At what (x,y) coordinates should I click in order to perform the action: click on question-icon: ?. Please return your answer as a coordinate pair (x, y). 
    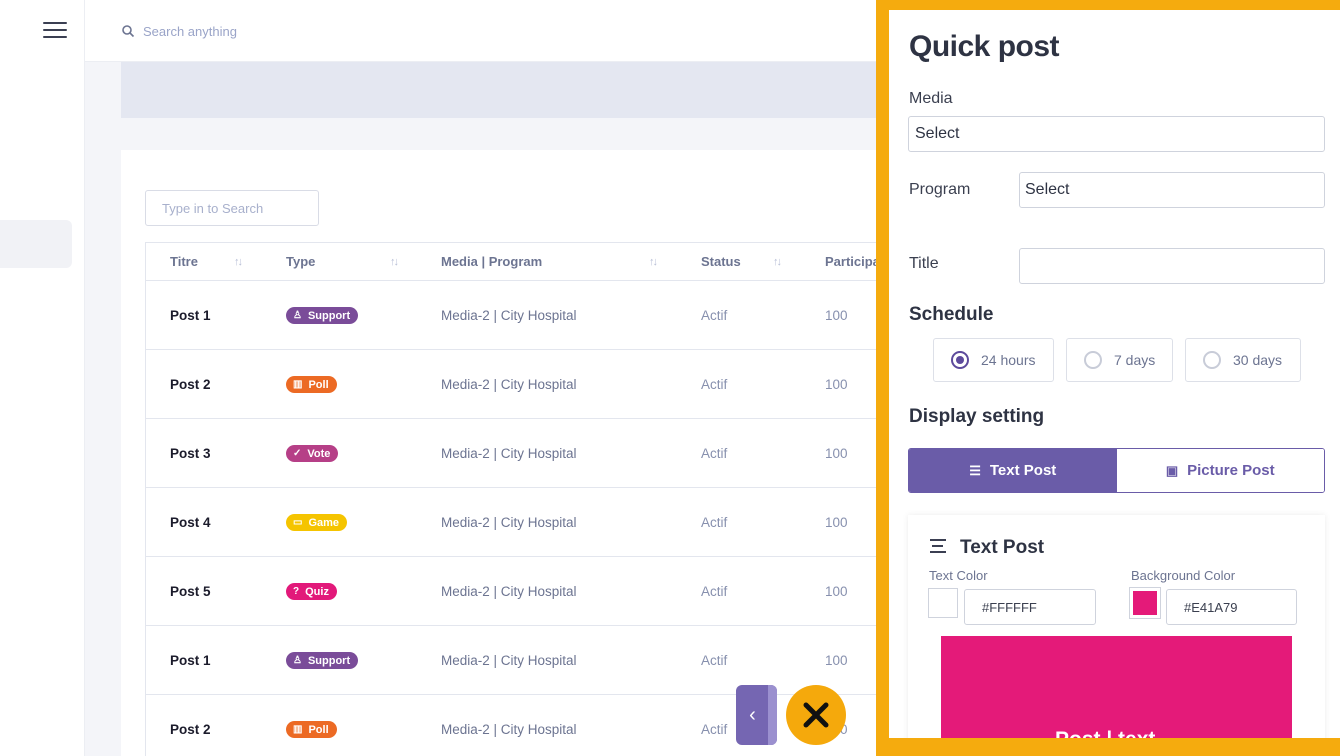
    Looking at the image, I should click on (296, 591).